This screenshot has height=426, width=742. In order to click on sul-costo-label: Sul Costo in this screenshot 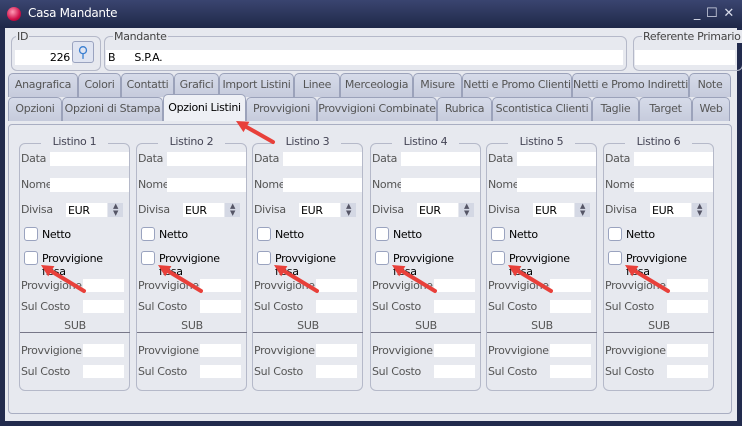, I will do `click(45, 306)`.